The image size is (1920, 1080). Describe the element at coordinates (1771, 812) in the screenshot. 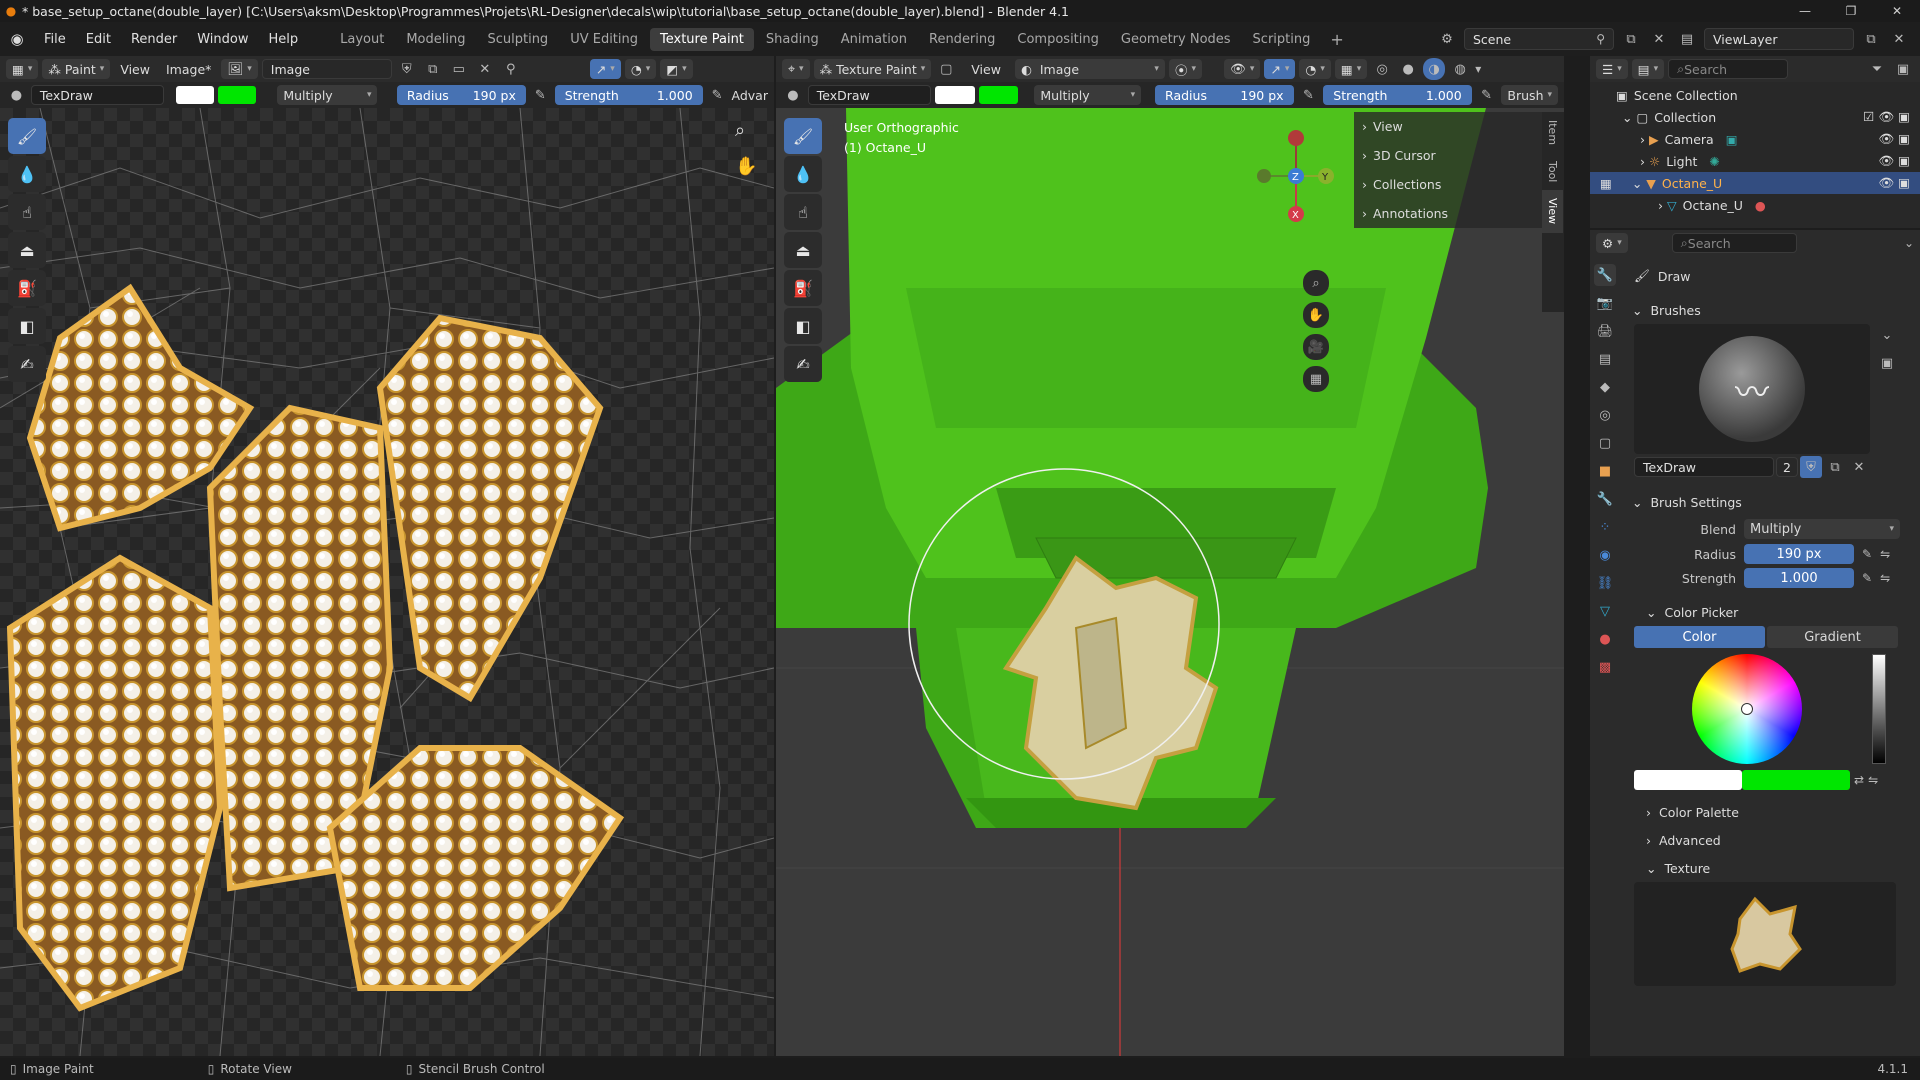

I see `color-palette-header: › Color Palette` at that location.